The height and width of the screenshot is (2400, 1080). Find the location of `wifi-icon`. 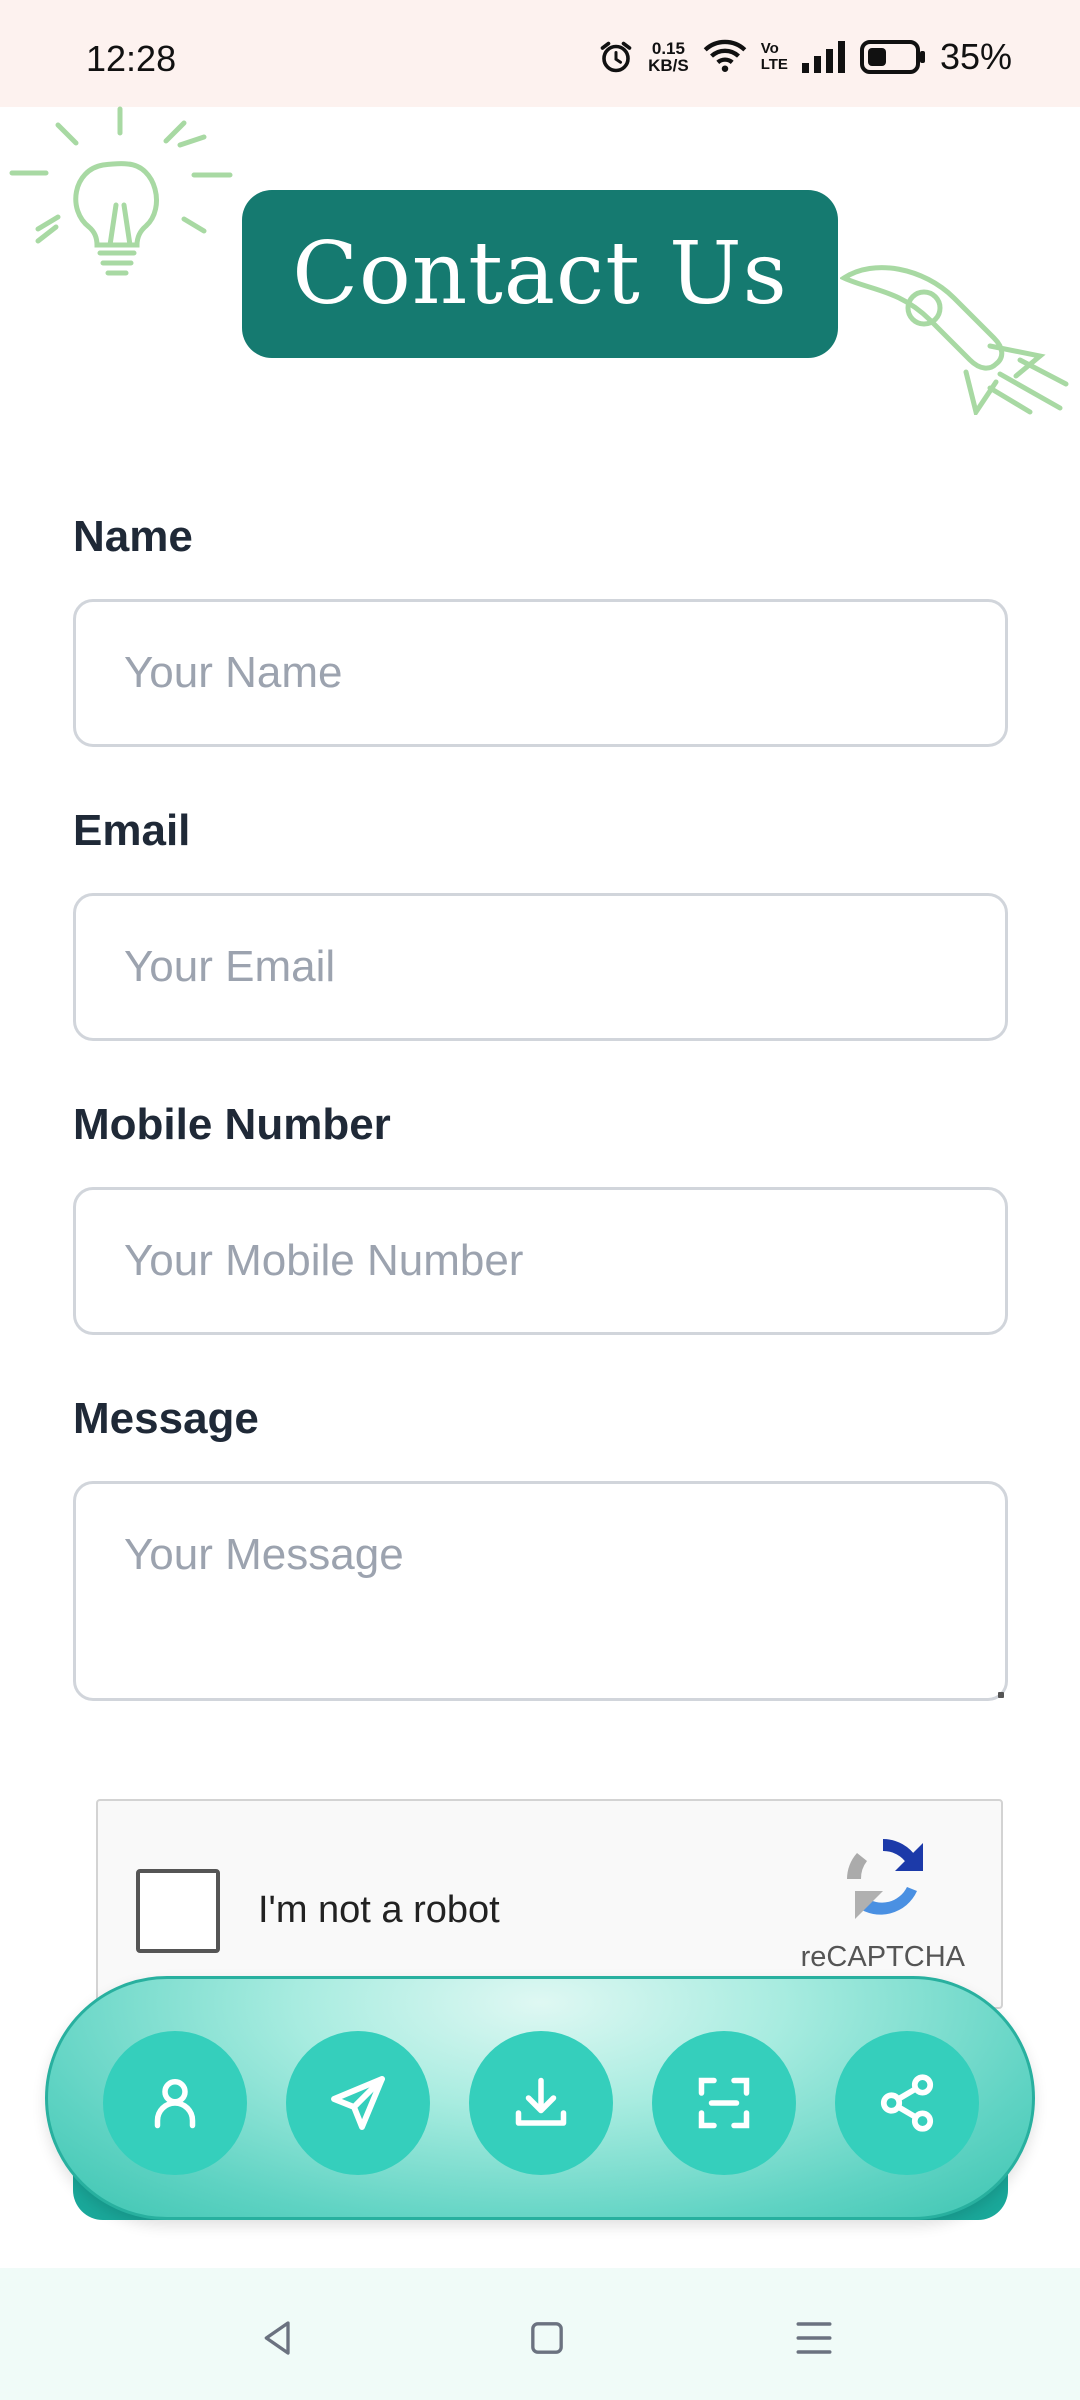

wifi-icon is located at coordinates (725, 55).